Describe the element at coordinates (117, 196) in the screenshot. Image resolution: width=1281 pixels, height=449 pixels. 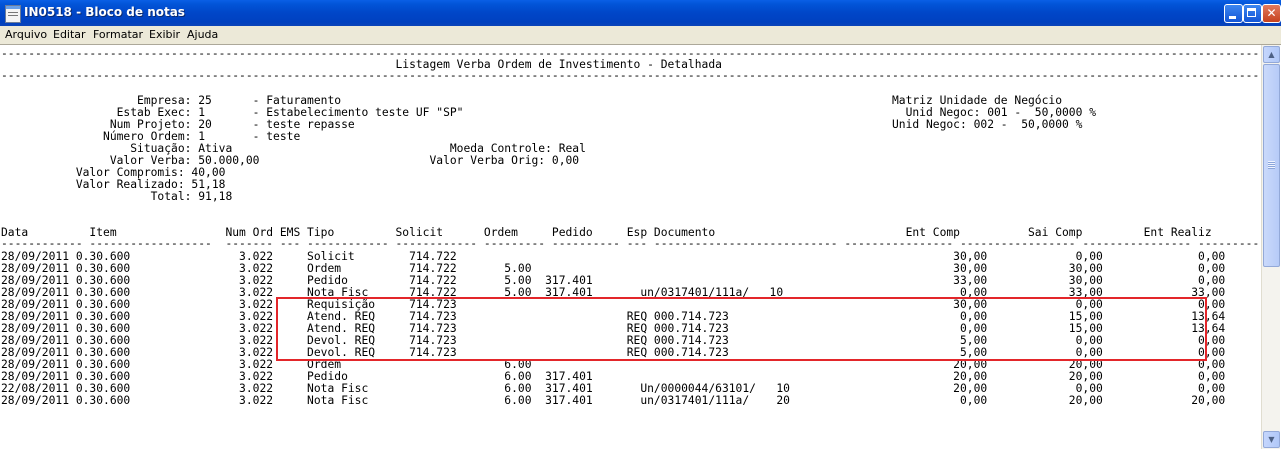
I see `header-line: Total: 91,18` at that location.